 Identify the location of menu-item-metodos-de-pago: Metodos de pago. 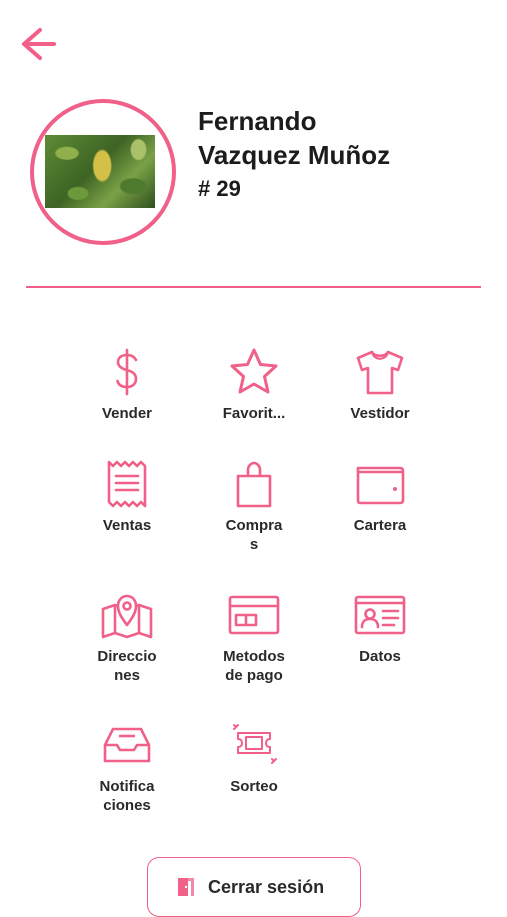
(254, 637).